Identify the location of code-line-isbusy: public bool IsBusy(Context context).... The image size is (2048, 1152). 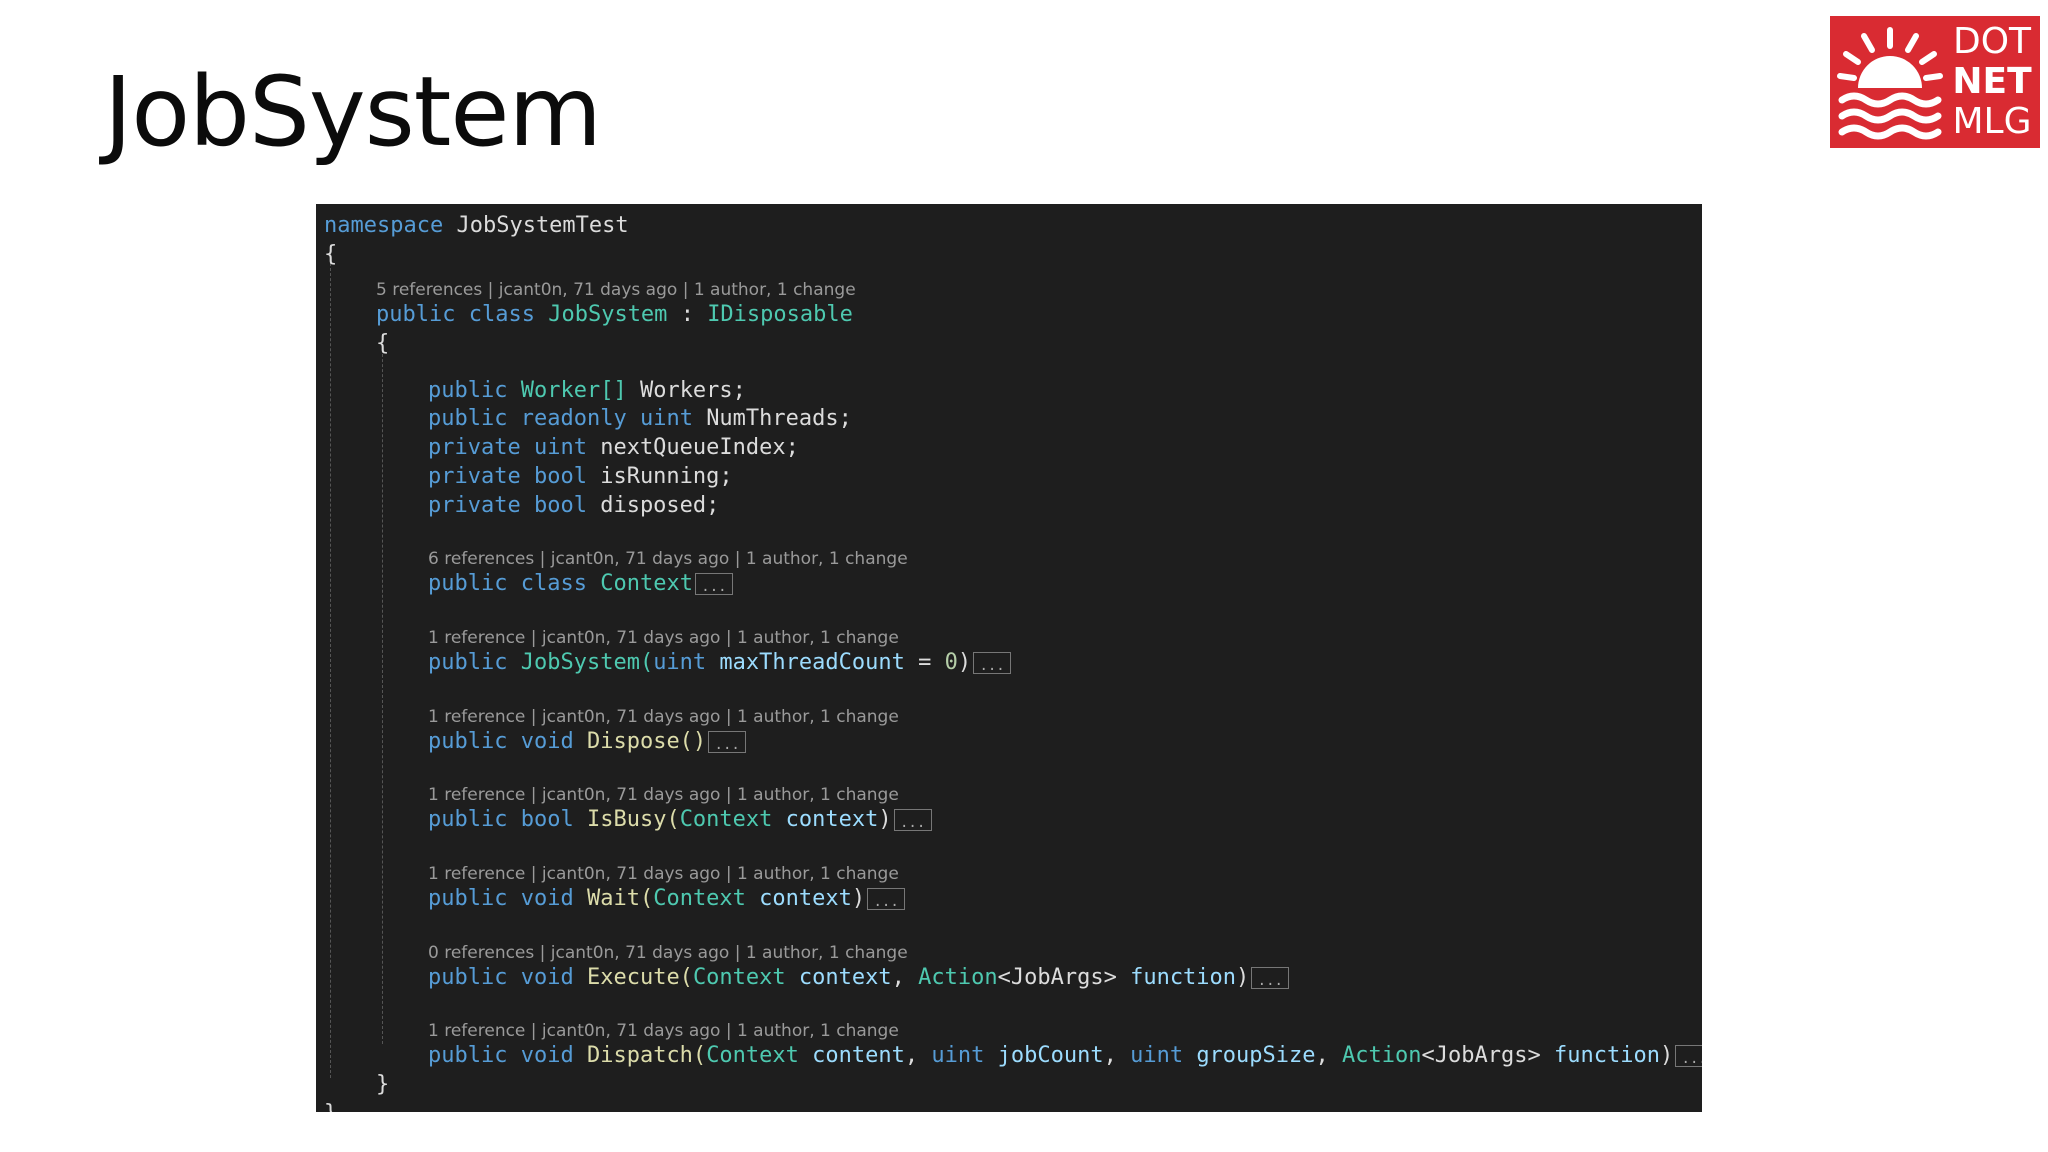
(1013, 820).